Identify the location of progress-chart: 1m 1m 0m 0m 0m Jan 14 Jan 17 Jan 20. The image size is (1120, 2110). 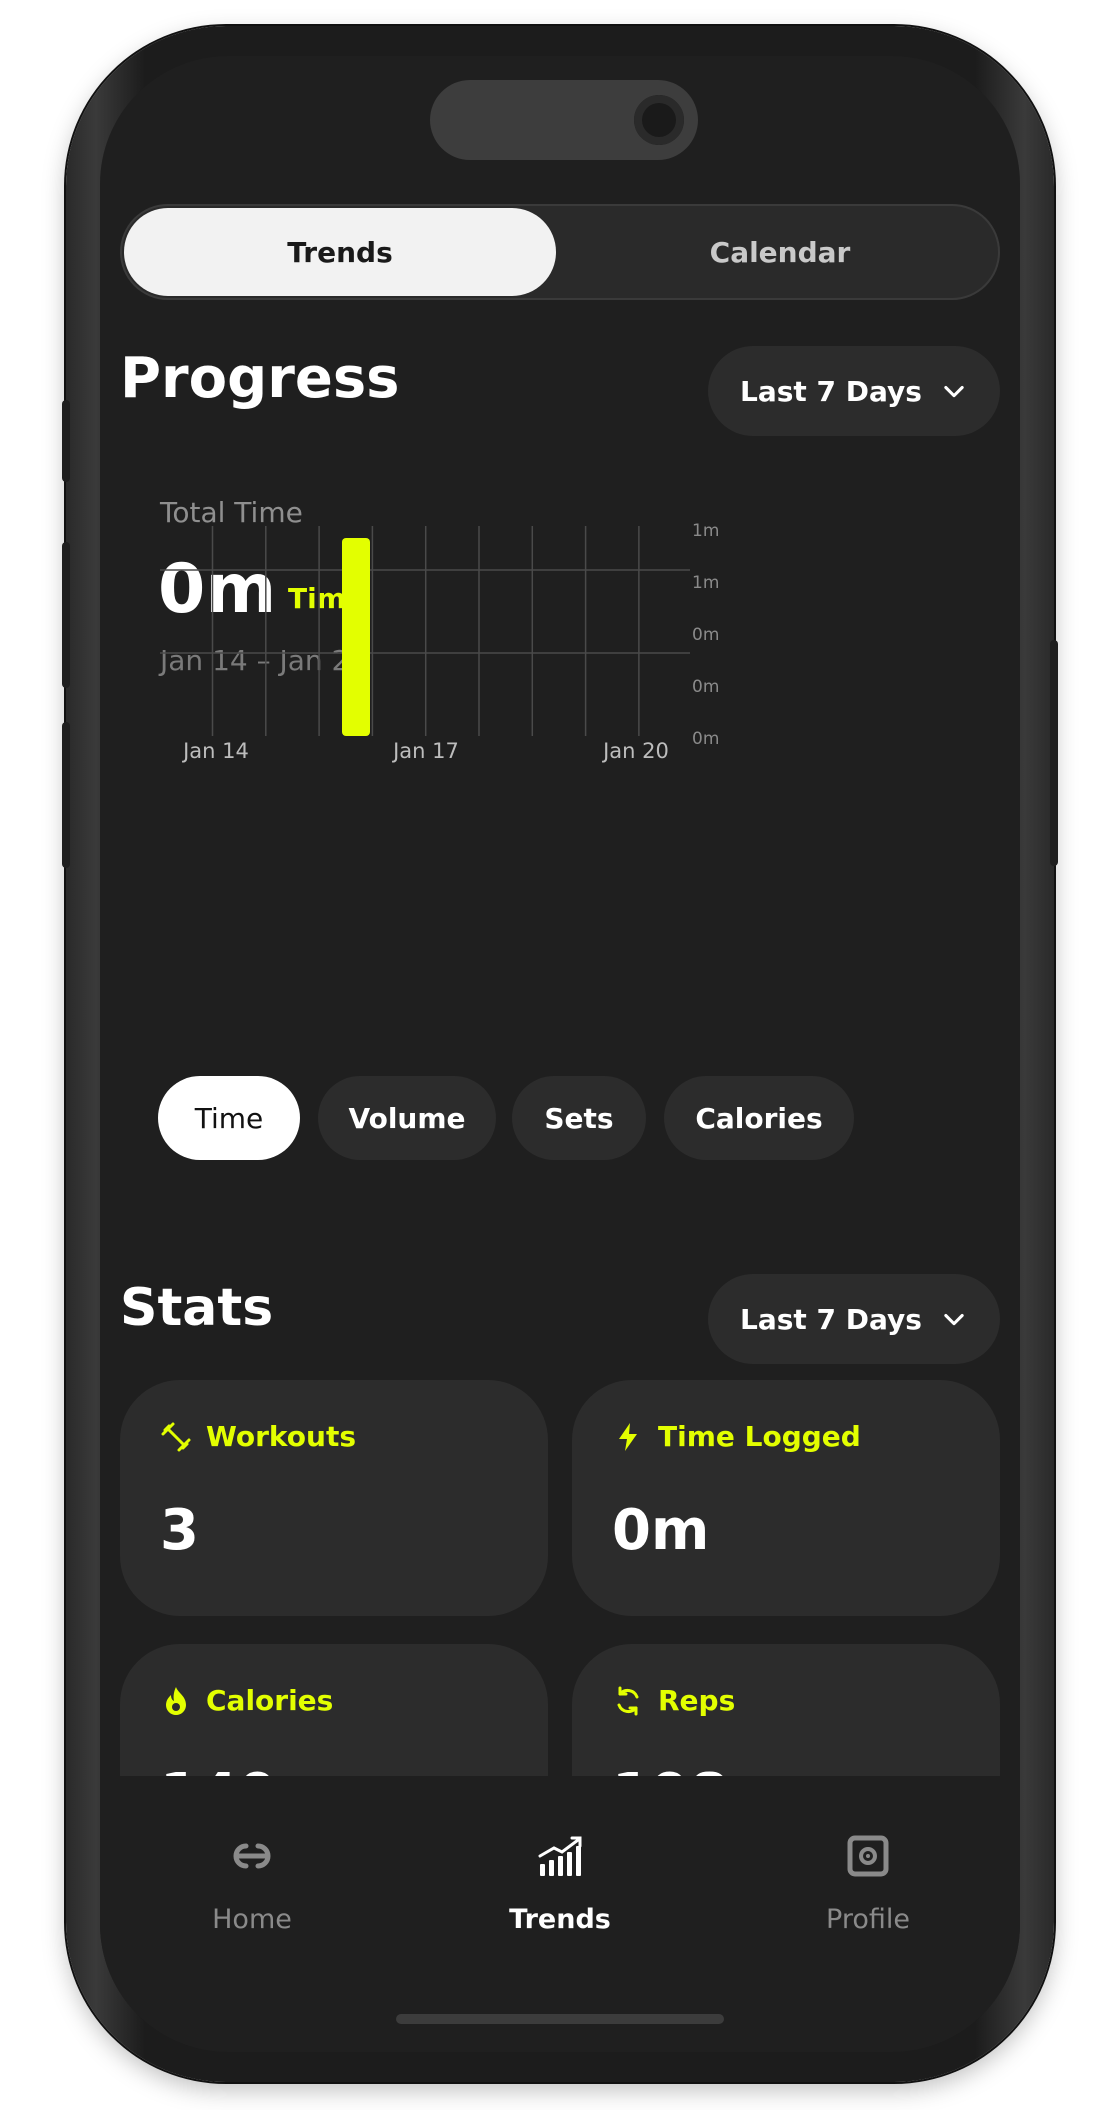
(439, 642).